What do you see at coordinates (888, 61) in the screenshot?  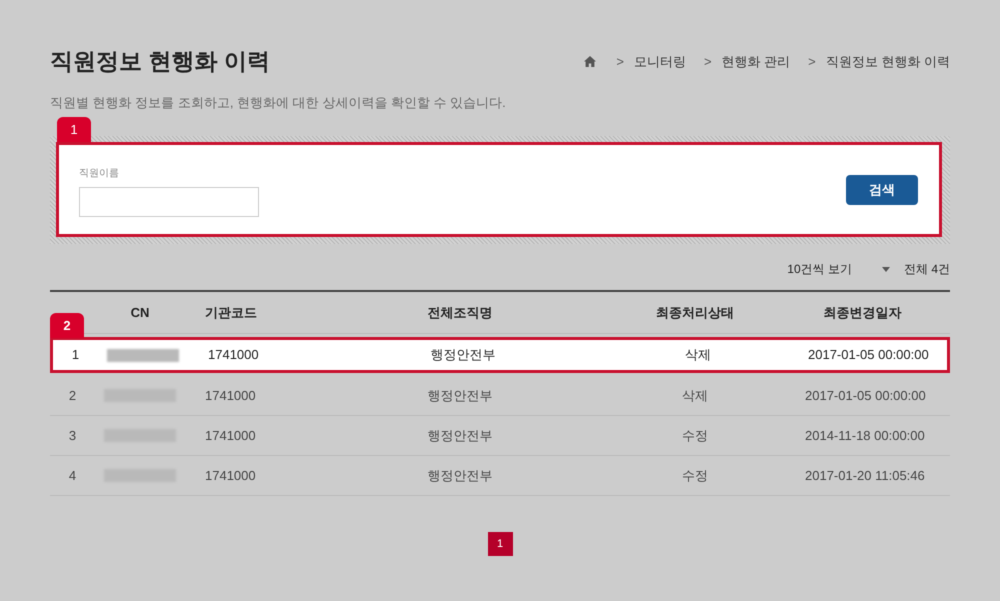 I see `breadcrumb-link: 직원정보 현행화 이력` at bounding box center [888, 61].